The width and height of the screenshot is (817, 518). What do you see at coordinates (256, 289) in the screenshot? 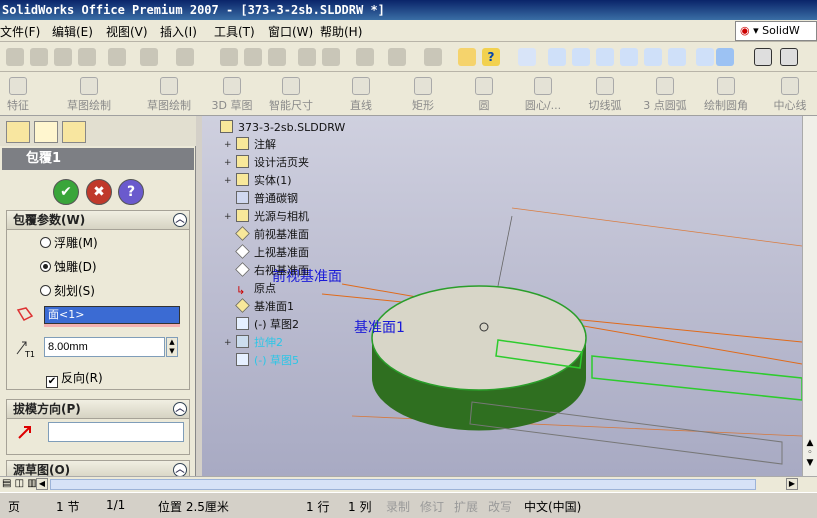
I see `tree-item-origin: ↳ 原点` at bounding box center [256, 289].